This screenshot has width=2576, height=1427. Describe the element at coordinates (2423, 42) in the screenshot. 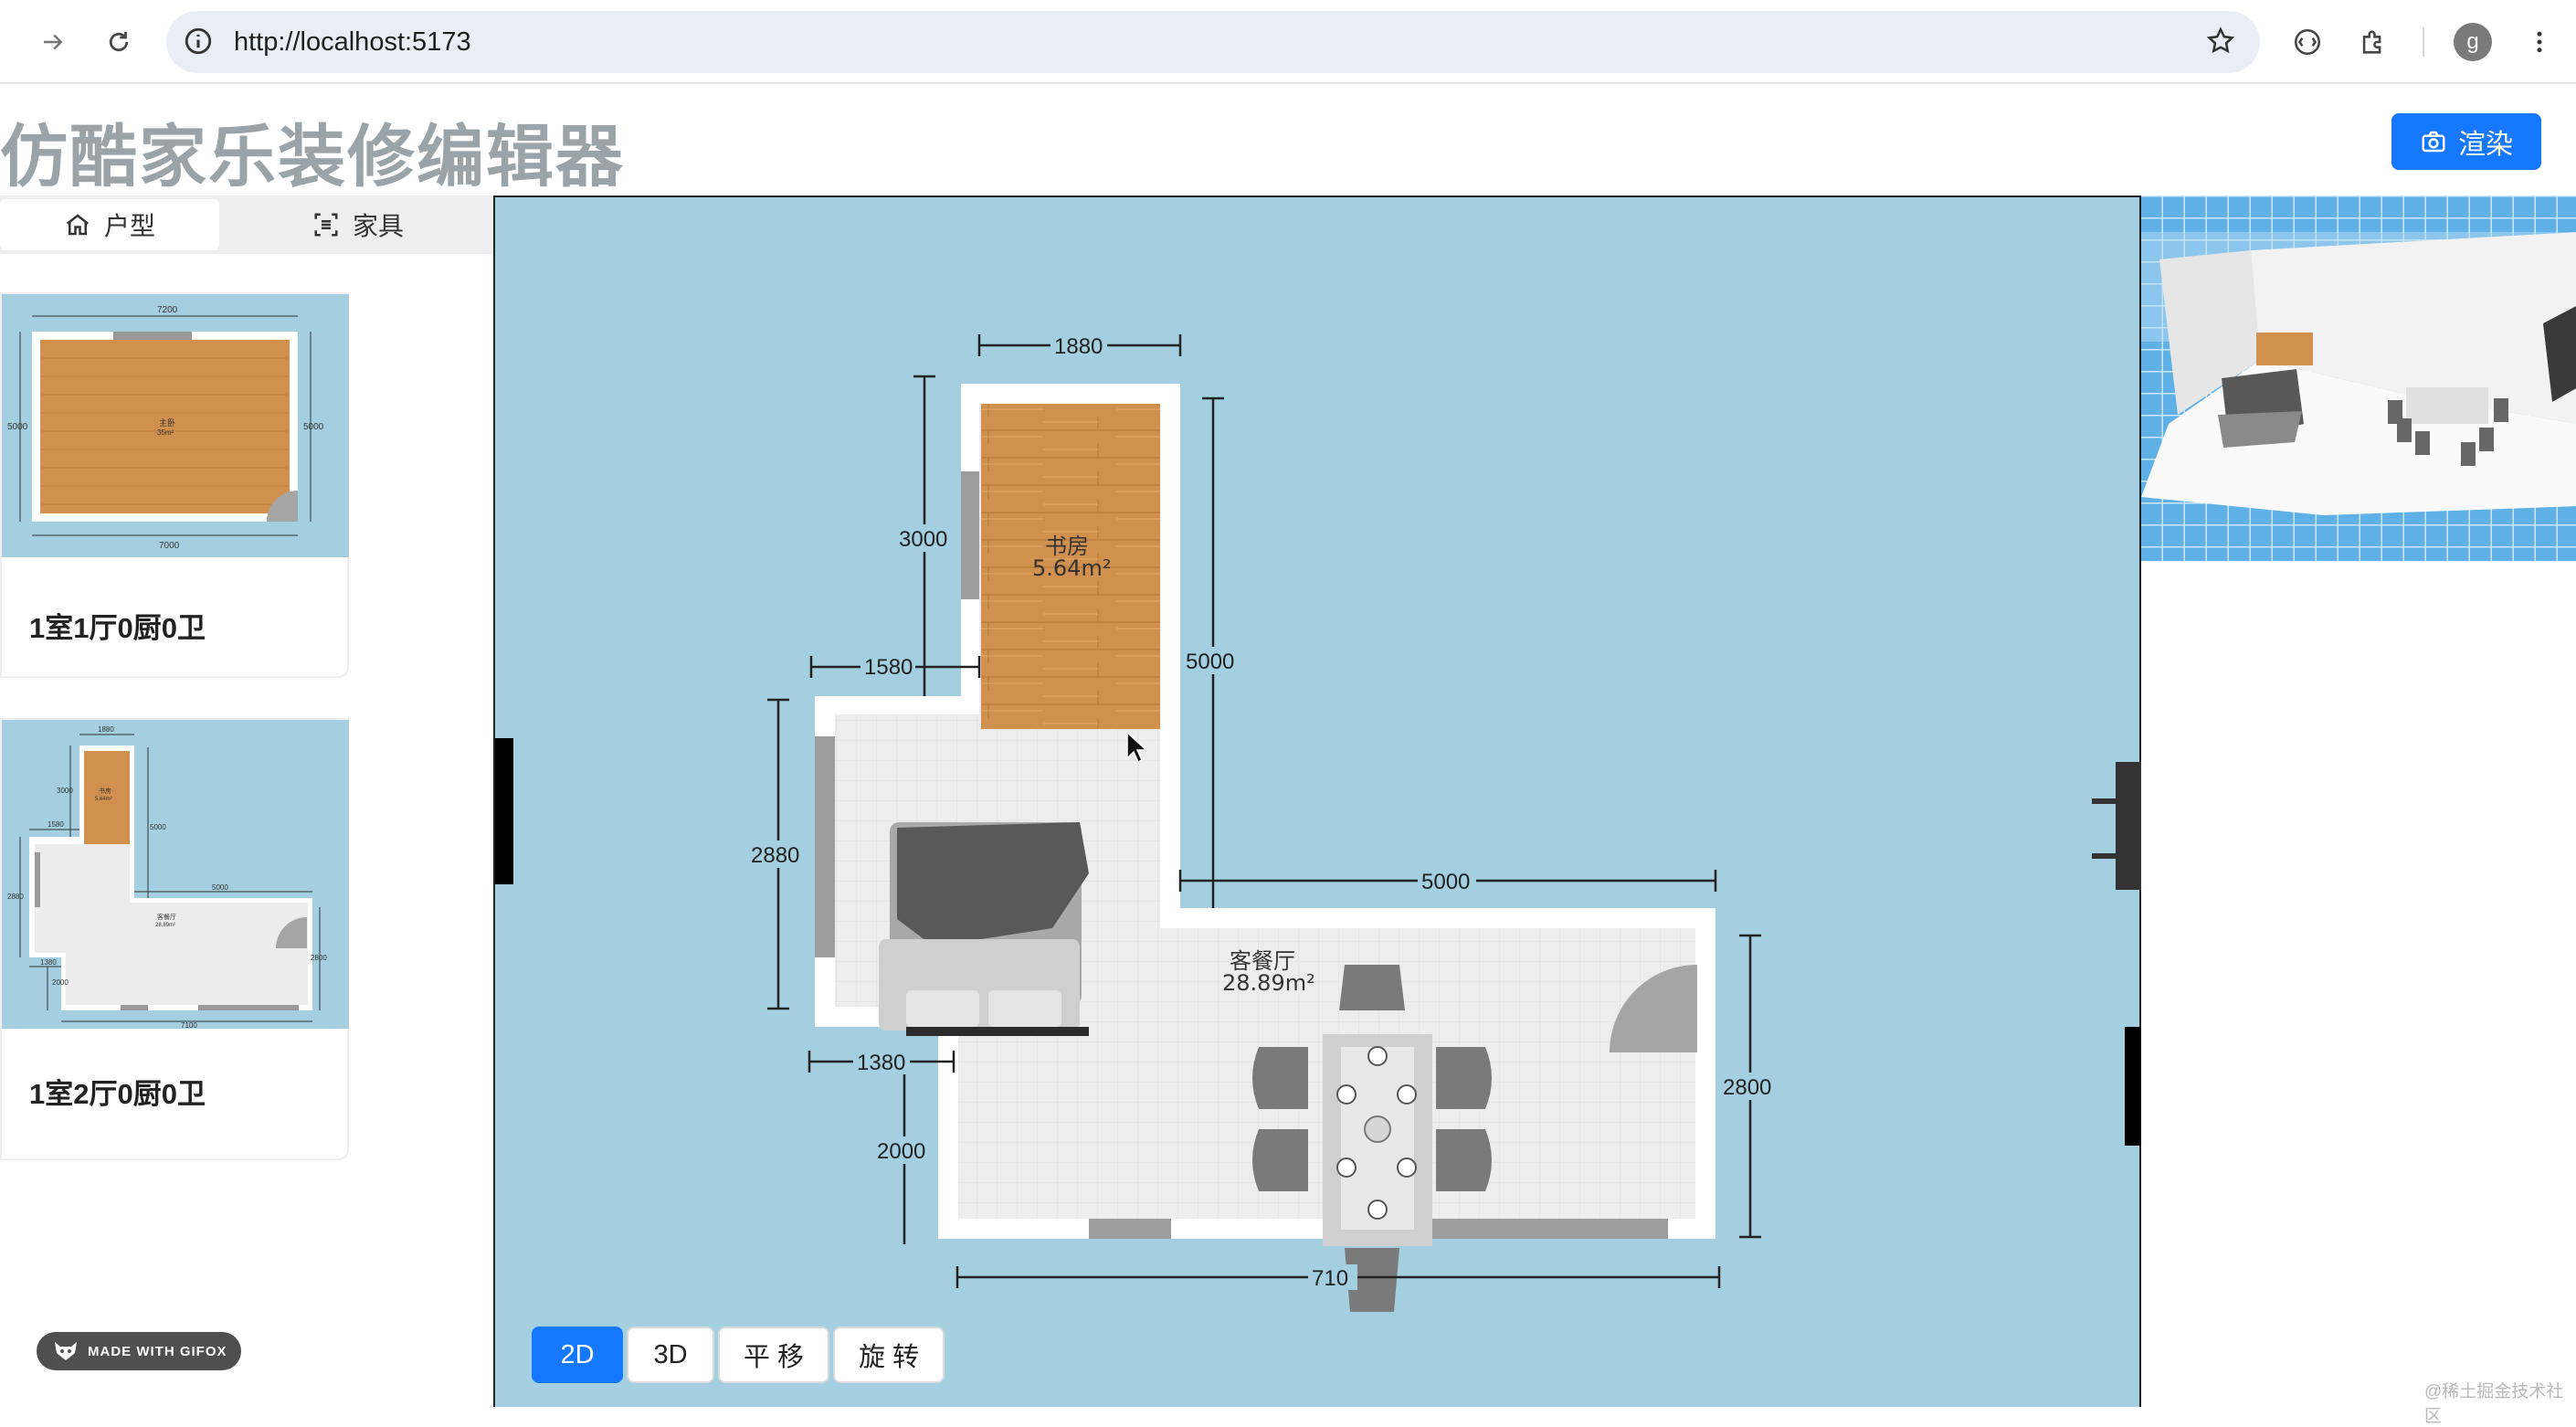

I see `toolbar-divider` at that location.